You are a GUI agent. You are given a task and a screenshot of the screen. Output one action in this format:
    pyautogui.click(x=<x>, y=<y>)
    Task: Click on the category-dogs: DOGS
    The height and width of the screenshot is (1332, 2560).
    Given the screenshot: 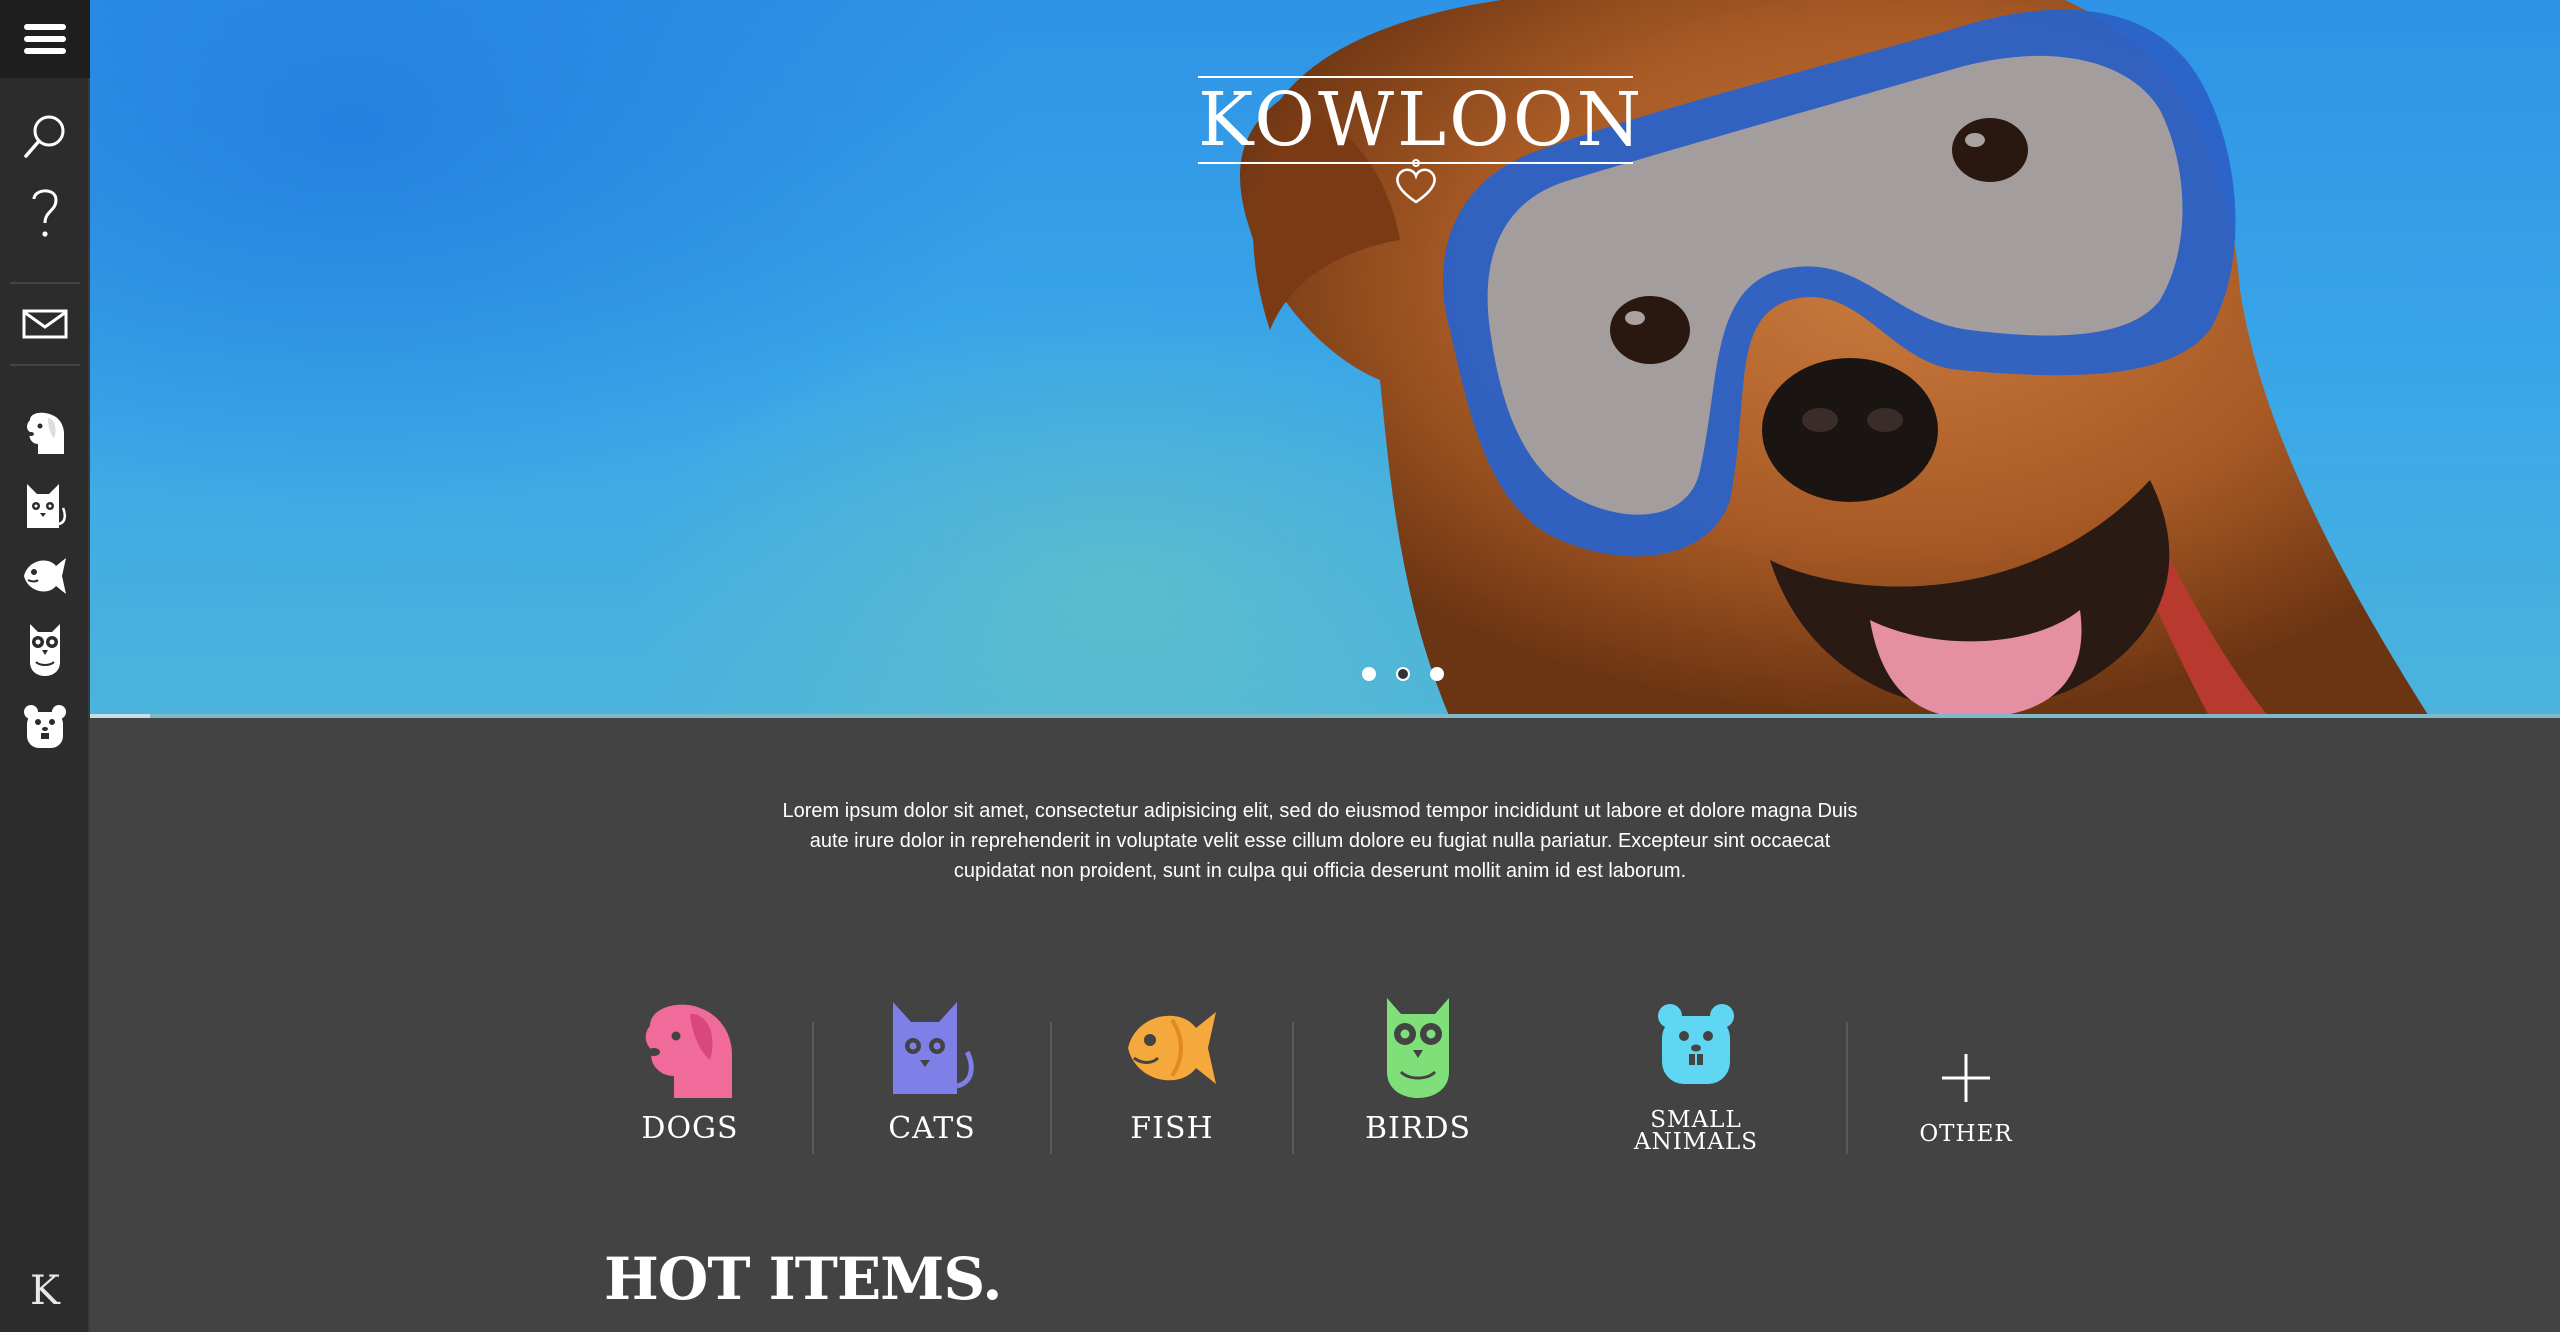 What is the action you would take?
    pyautogui.click(x=690, y=1068)
    